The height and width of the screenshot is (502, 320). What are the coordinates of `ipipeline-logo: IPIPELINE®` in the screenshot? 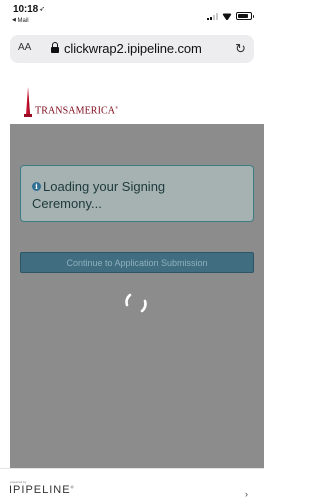 It's located at (42, 490).